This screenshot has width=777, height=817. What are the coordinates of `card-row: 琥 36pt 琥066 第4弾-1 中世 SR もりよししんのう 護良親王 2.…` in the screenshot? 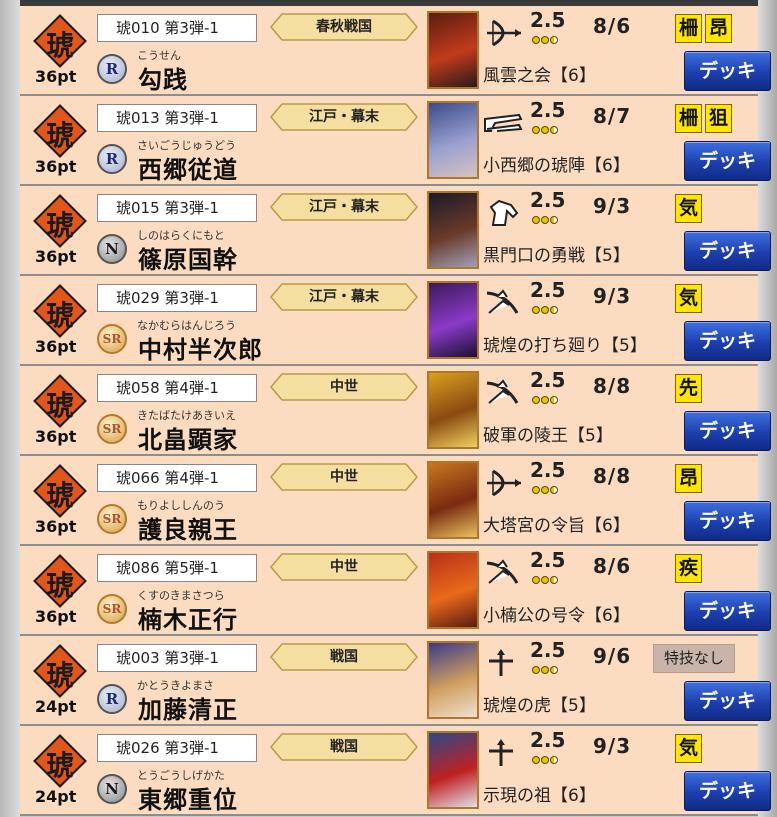 It's located at (395, 501).